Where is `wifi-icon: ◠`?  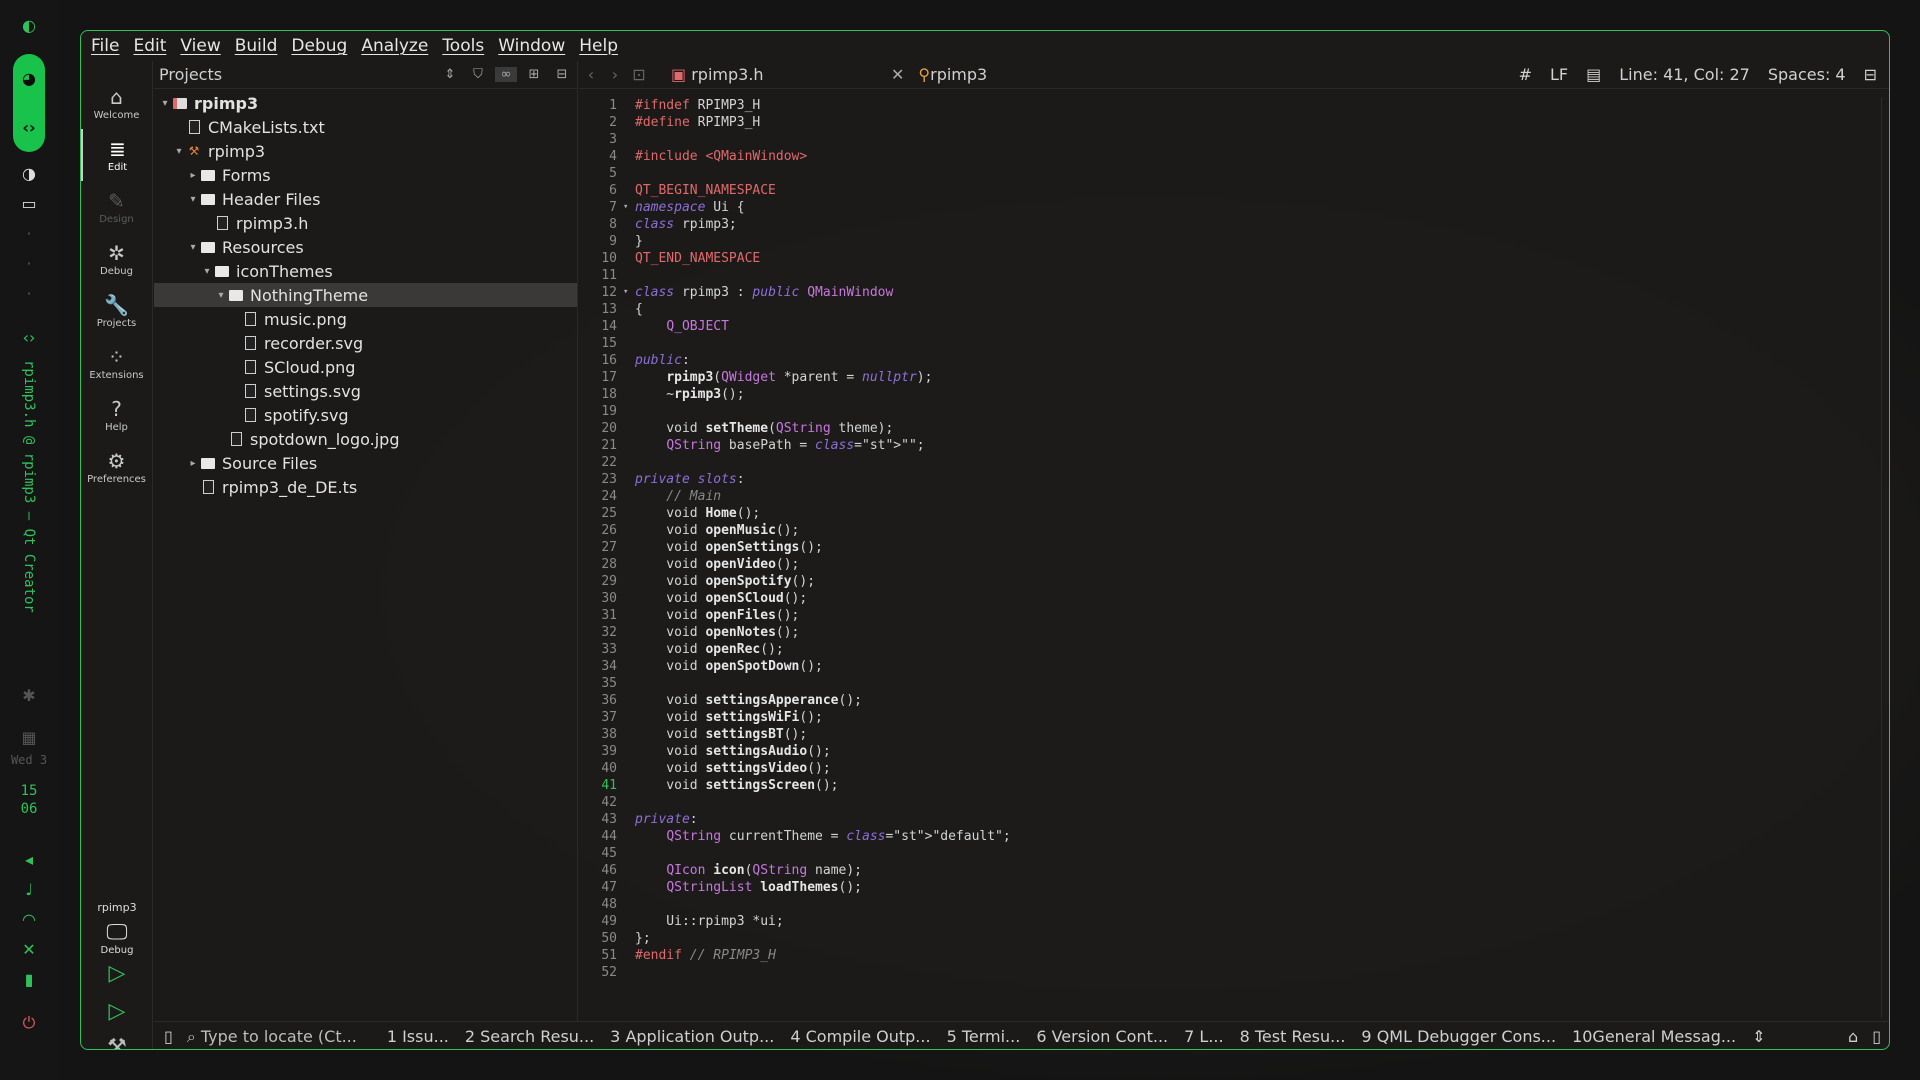
wifi-icon: ◠ is located at coordinates (29, 919).